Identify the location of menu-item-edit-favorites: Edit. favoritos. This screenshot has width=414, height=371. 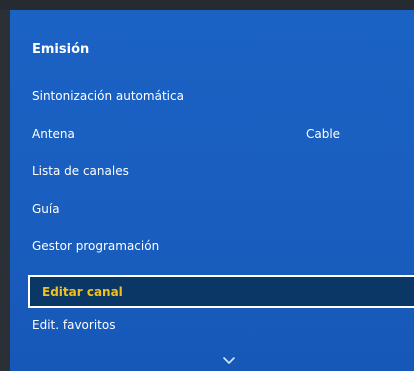
(73, 325).